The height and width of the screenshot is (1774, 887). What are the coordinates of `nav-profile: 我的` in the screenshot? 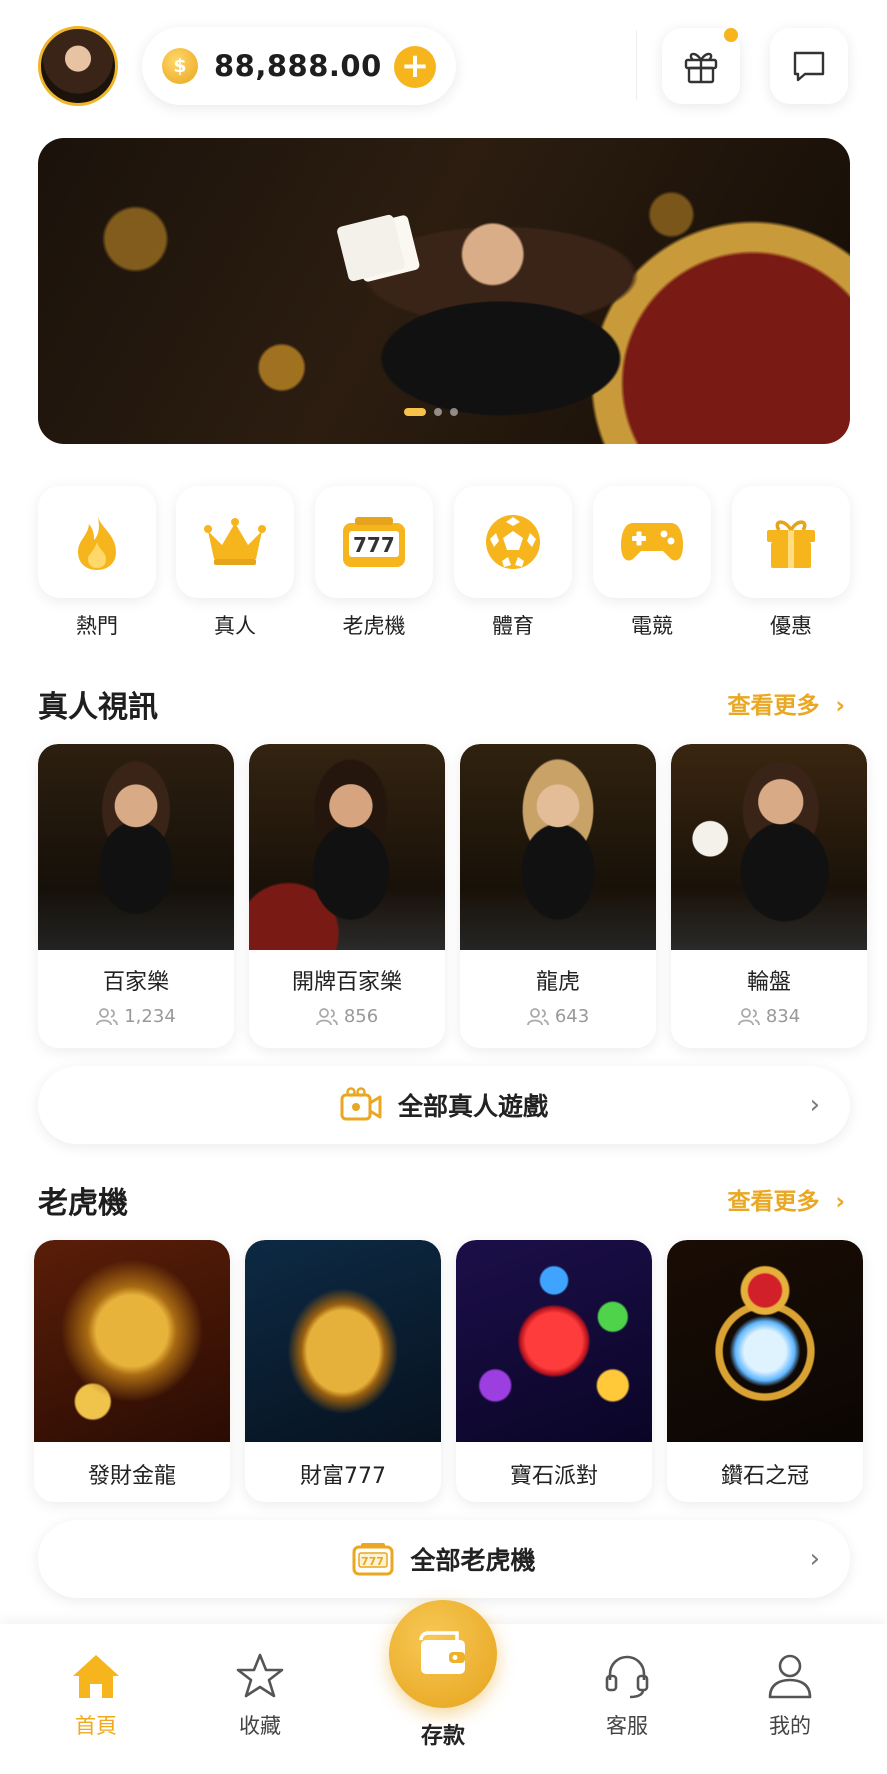 It's located at (790, 1696).